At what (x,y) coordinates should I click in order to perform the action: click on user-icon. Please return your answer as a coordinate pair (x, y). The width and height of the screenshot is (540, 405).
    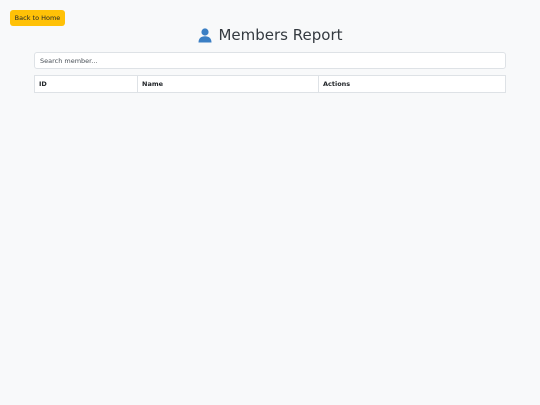
    Looking at the image, I should click on (205, 35).